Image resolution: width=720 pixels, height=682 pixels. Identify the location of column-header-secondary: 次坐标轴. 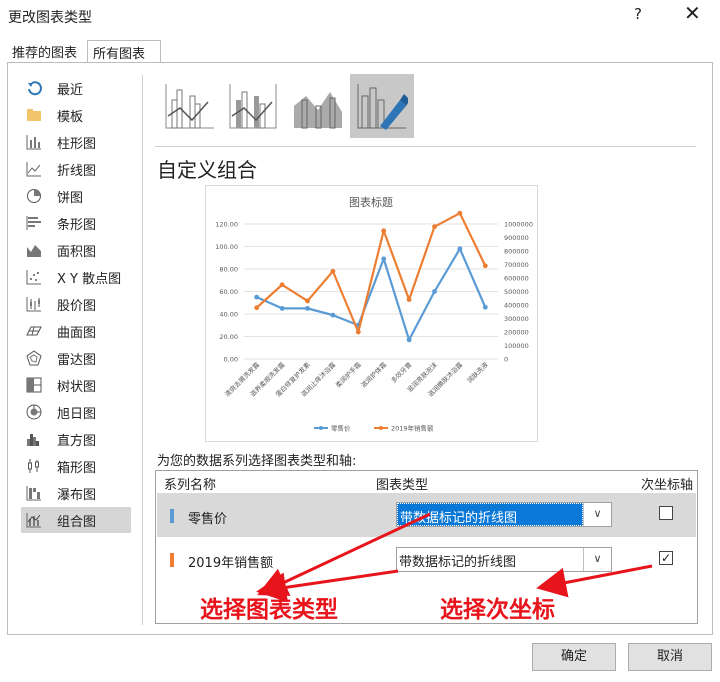
(667, 485).